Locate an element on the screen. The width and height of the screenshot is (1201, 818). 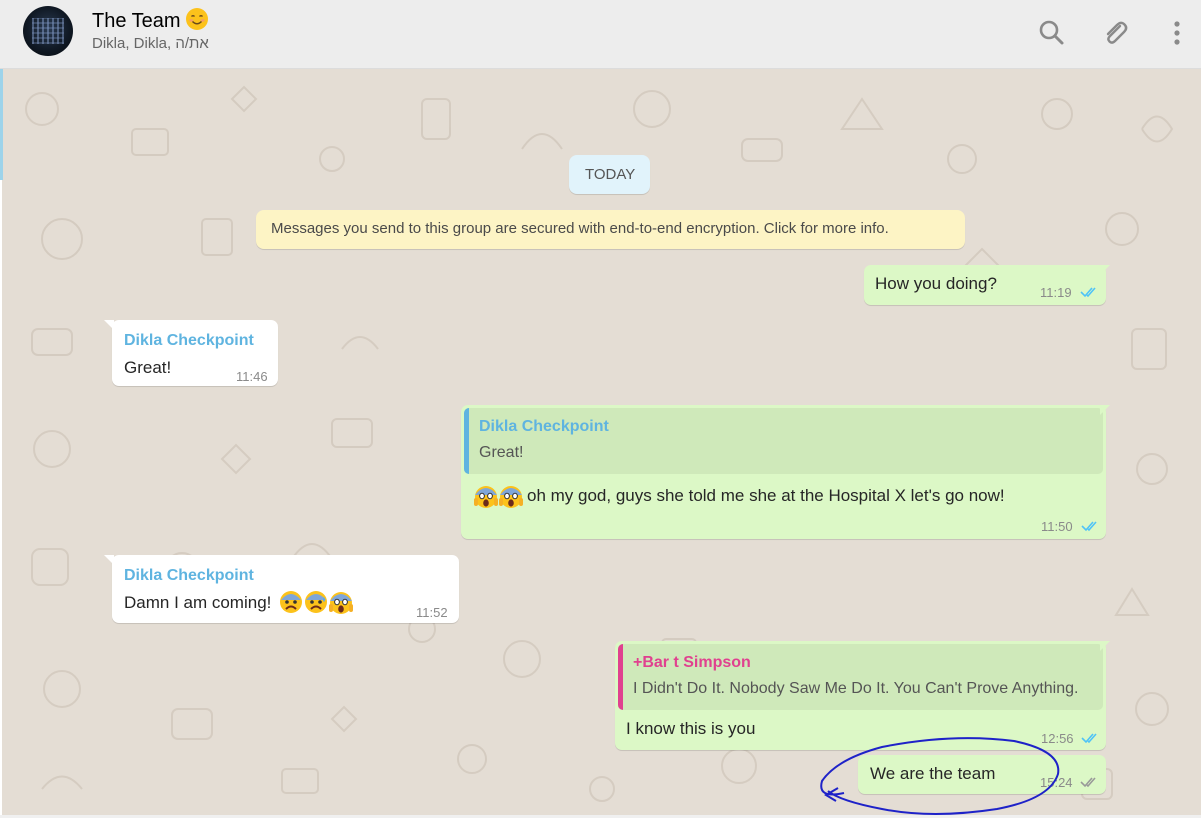
chat-header: The Team Dikla, Dikla, את/ה is located at coordinates (600, 34).